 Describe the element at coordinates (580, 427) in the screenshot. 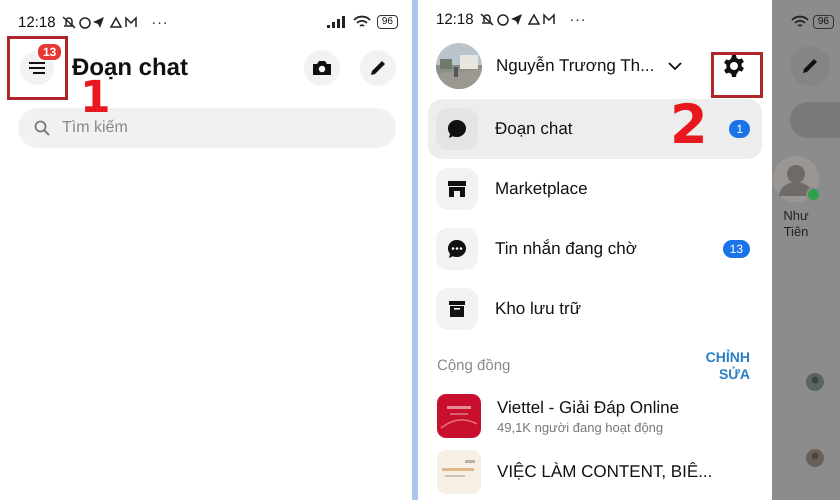

I see `community-status: 49,1K người đang hoạt động` at that location.